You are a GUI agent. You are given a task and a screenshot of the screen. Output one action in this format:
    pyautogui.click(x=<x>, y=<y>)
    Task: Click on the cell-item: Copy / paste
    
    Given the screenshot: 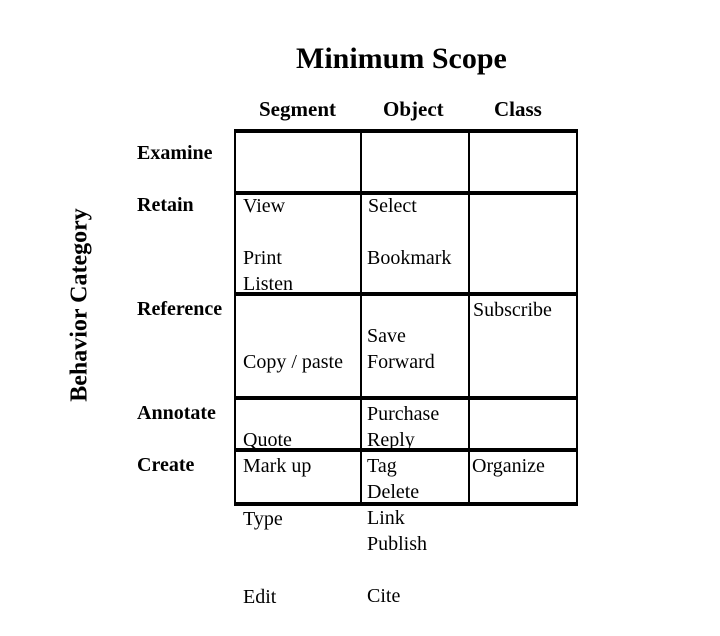 What is the action you would take?
    pyautogui.click(x=293, y=362)
    